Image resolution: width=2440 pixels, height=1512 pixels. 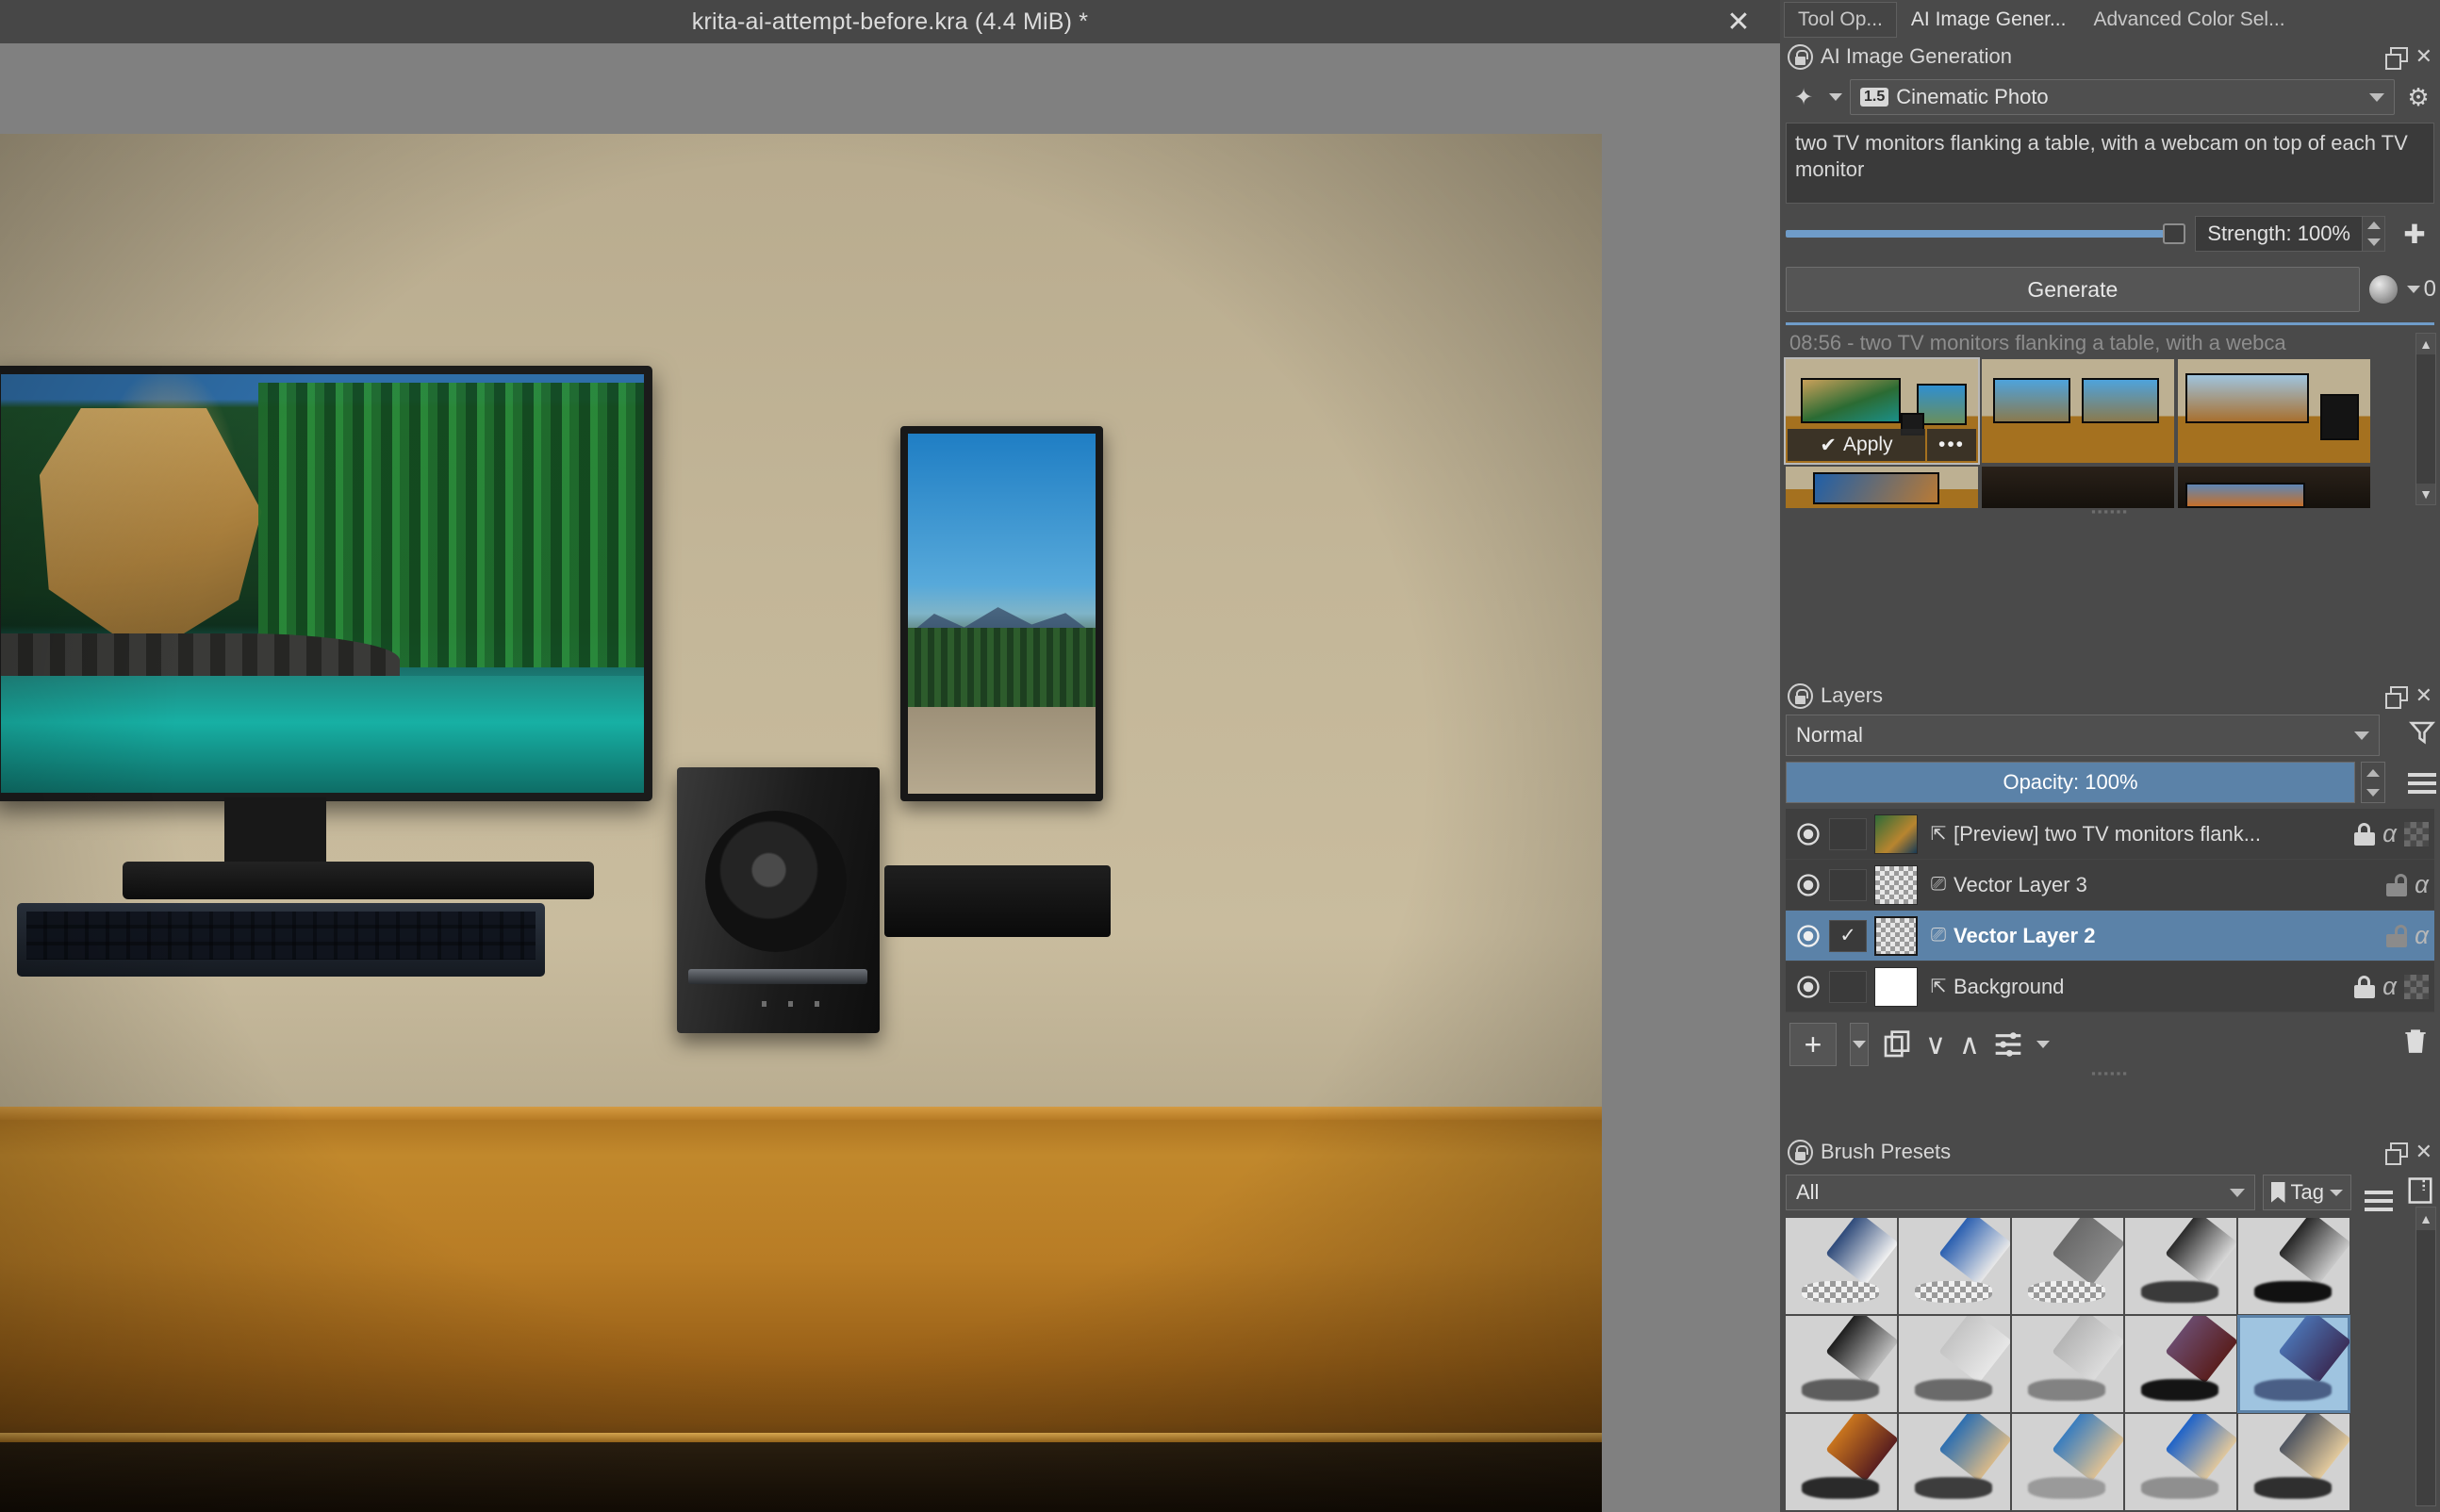 What do you see at coordinates (2423, 56) in the screenshot?
I see `ai-panel-close-icon: ✕` at bounding box center [2423, 56].